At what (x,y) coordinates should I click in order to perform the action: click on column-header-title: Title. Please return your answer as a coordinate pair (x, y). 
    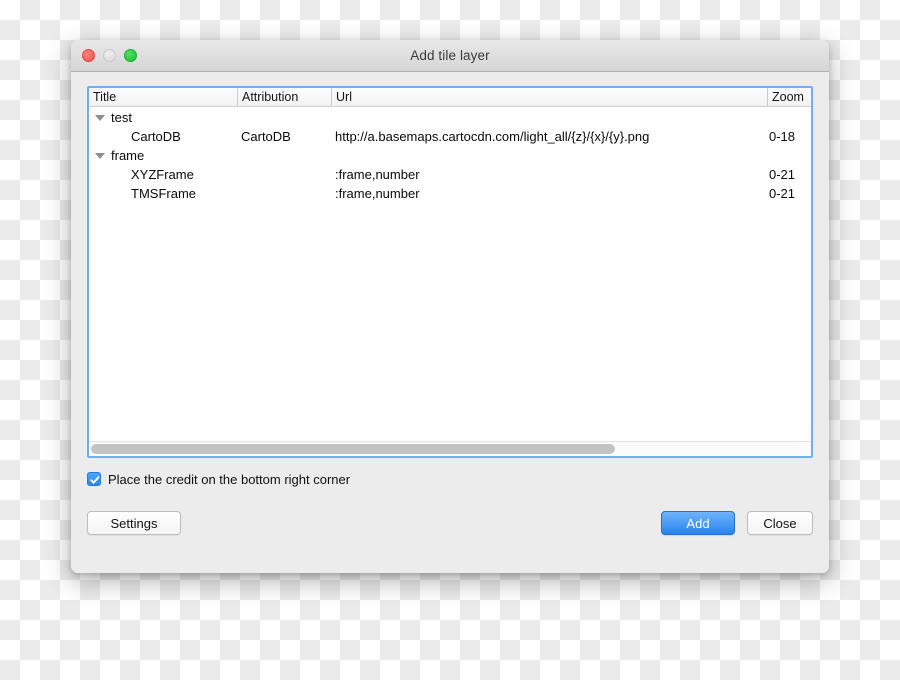
    Looking at the image, I should click on (163, 97).